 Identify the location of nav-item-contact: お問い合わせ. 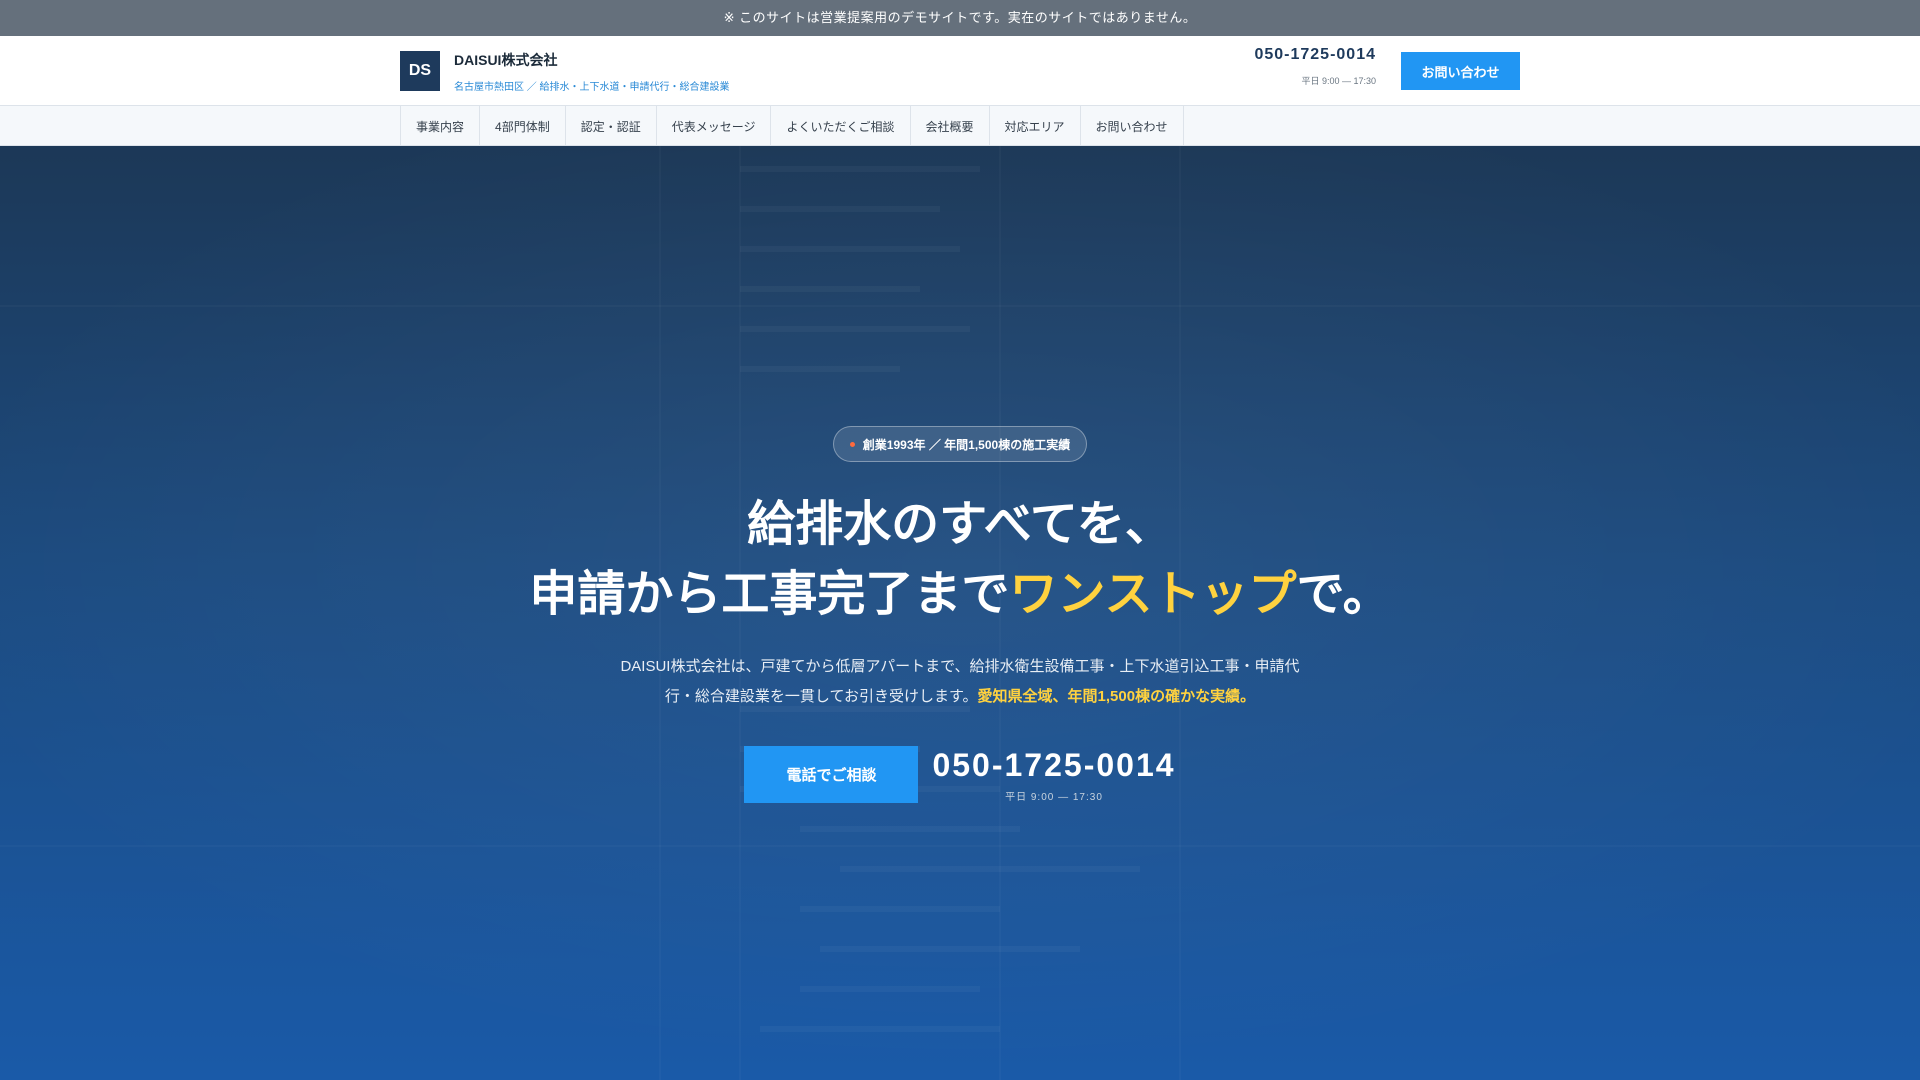
(1132, 126).